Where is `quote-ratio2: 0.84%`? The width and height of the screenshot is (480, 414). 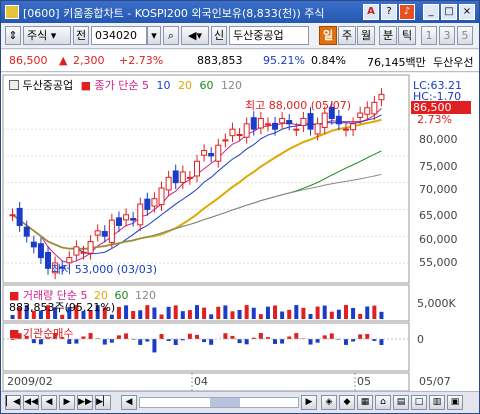
quote-ratio2: 0.84% is located at coordinates (328, 60).